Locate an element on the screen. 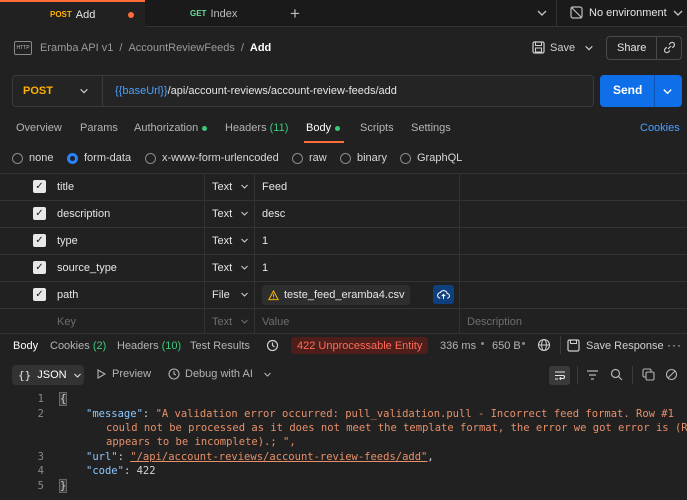 This screenshot has height=500, width=687. row-value: Feed is located at coordinates (274, 187).